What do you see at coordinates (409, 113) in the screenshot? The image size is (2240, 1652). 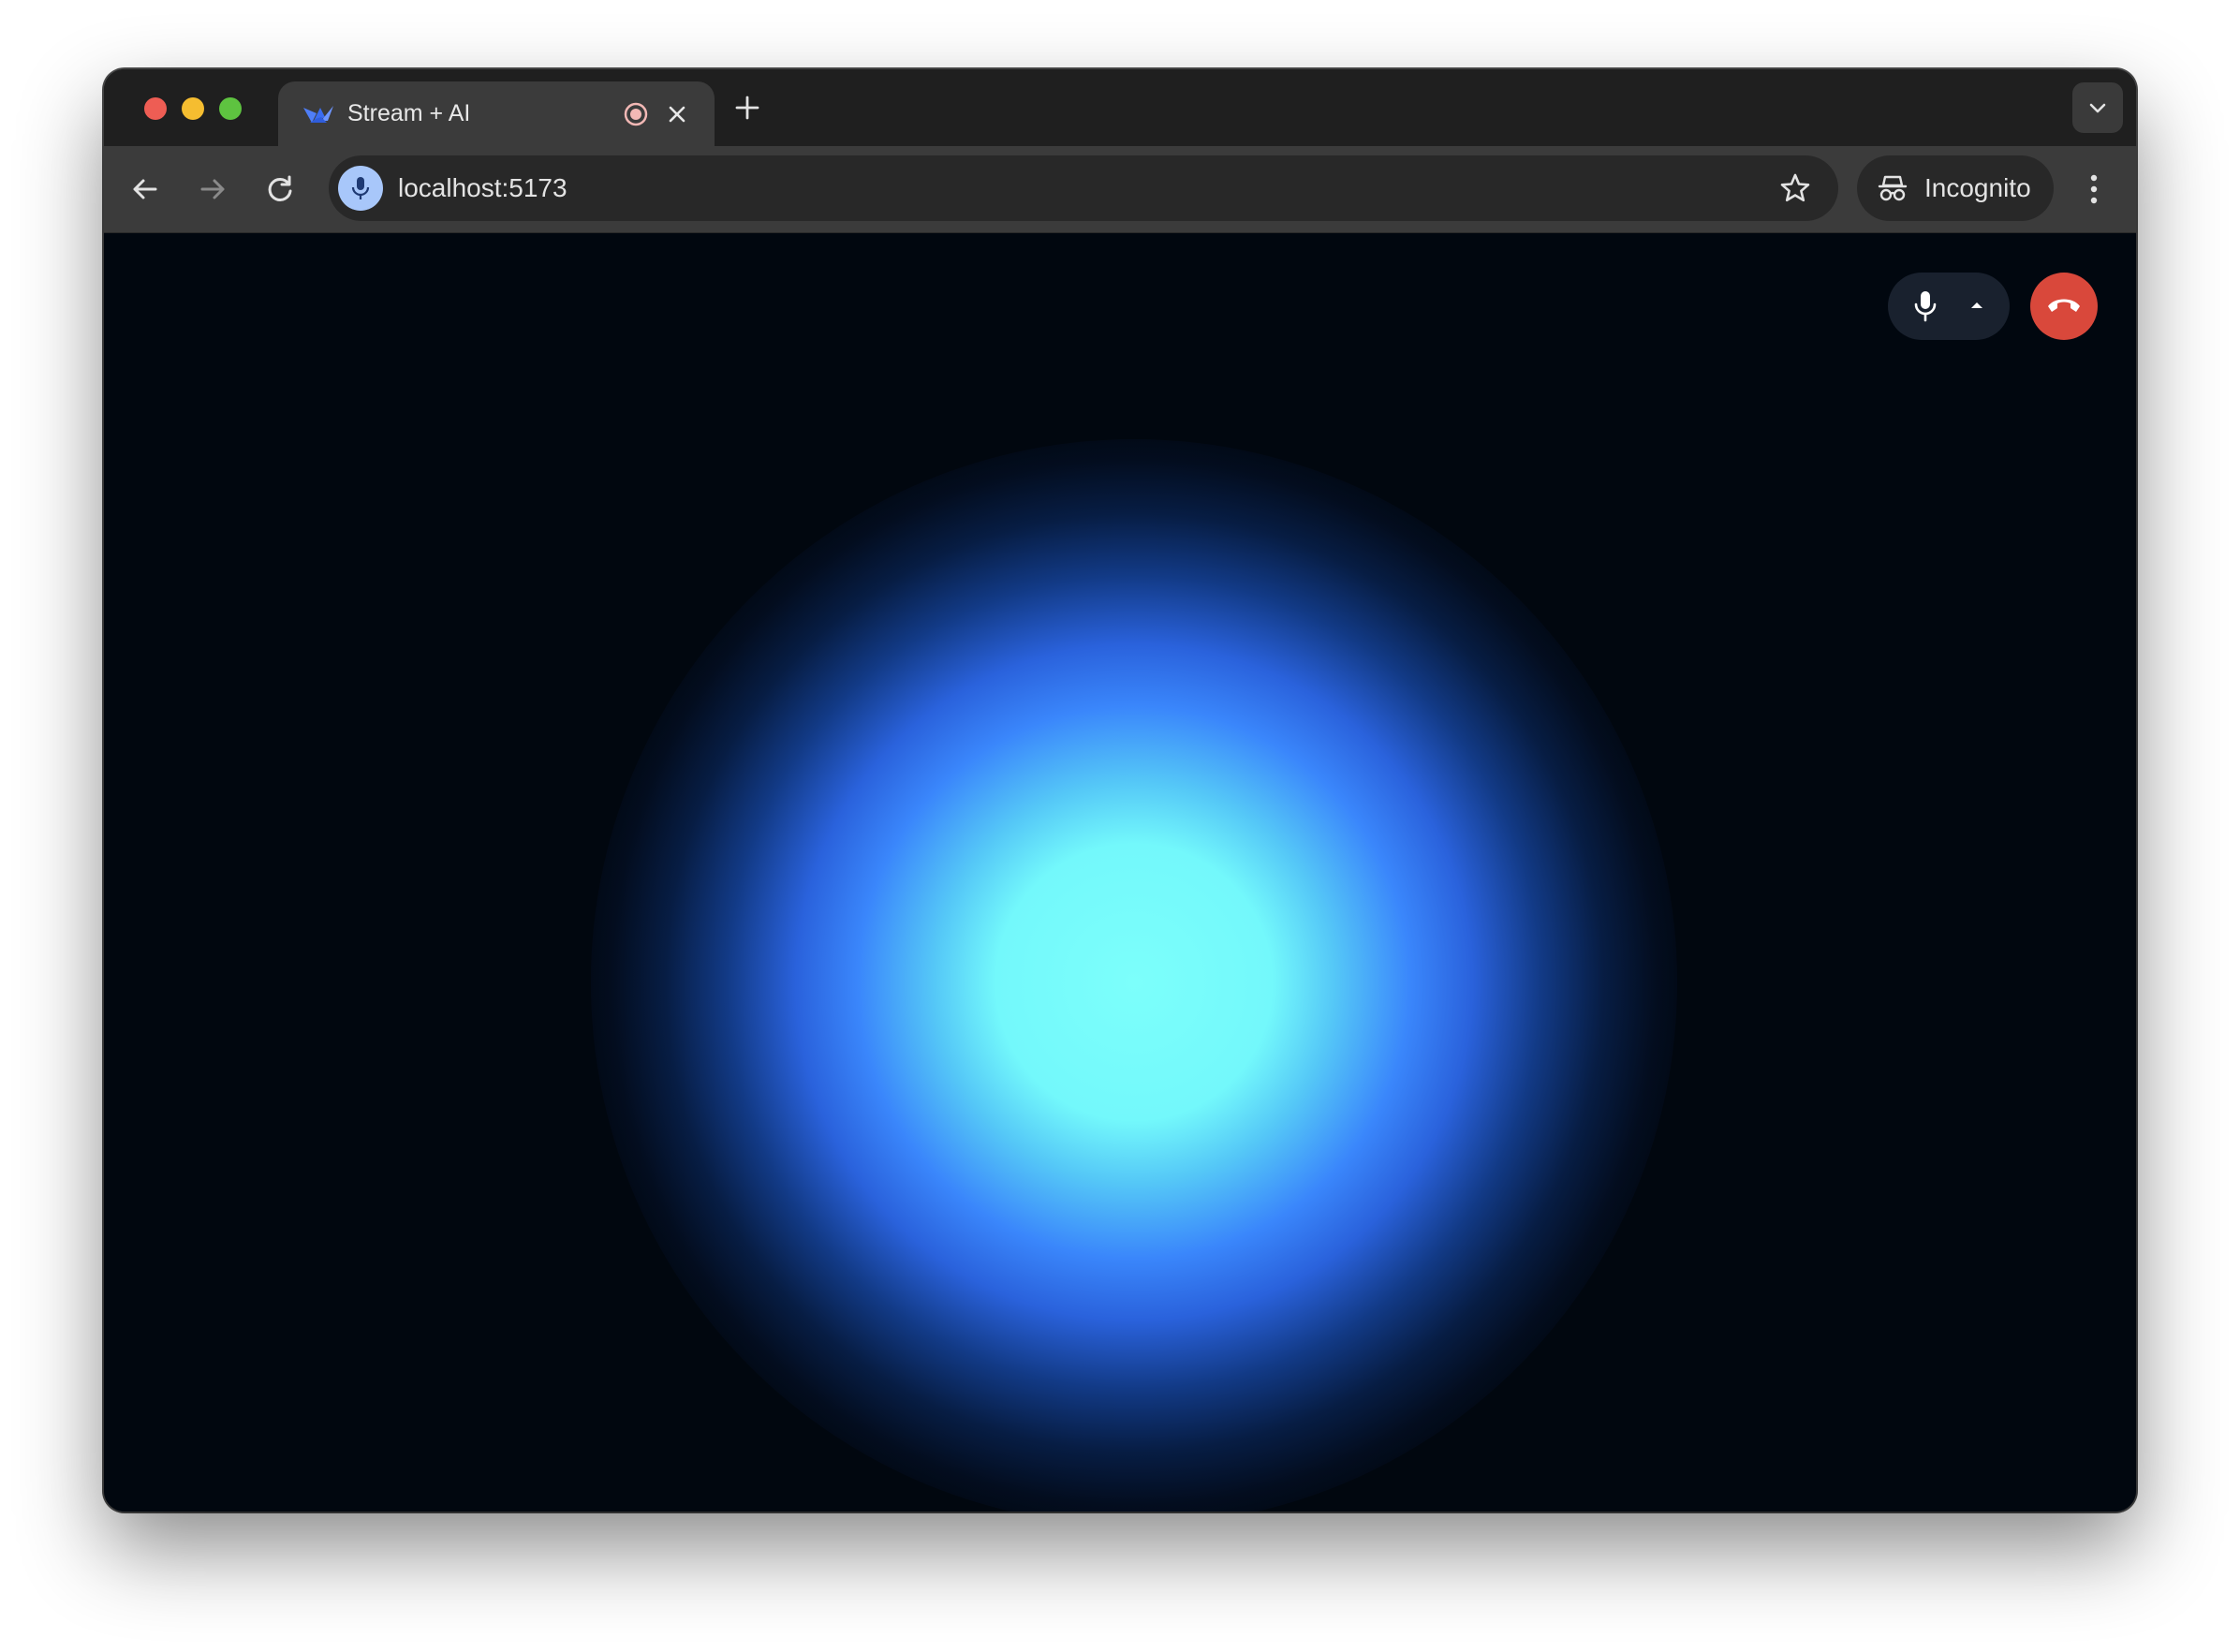 I see `tab-title: Stream + AI` at bounding box center [409, 113].